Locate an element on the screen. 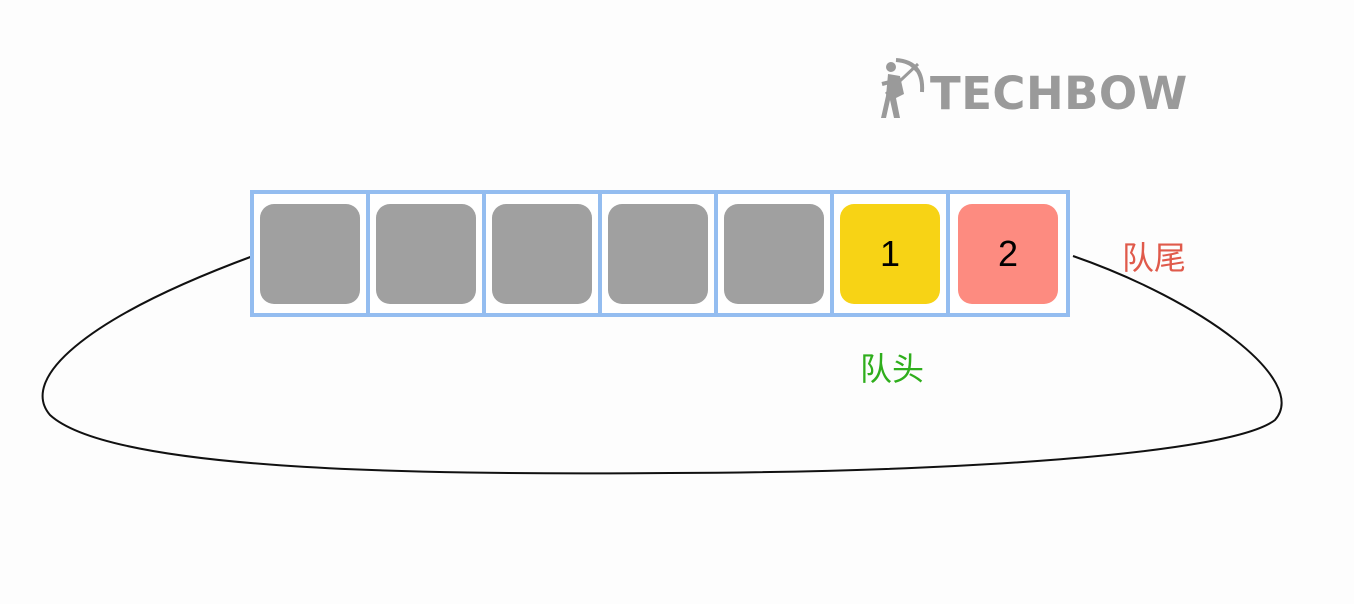 This screenshot has width=1354, height=604. queue-cell: 2 is located at coordinates (1008, 253).